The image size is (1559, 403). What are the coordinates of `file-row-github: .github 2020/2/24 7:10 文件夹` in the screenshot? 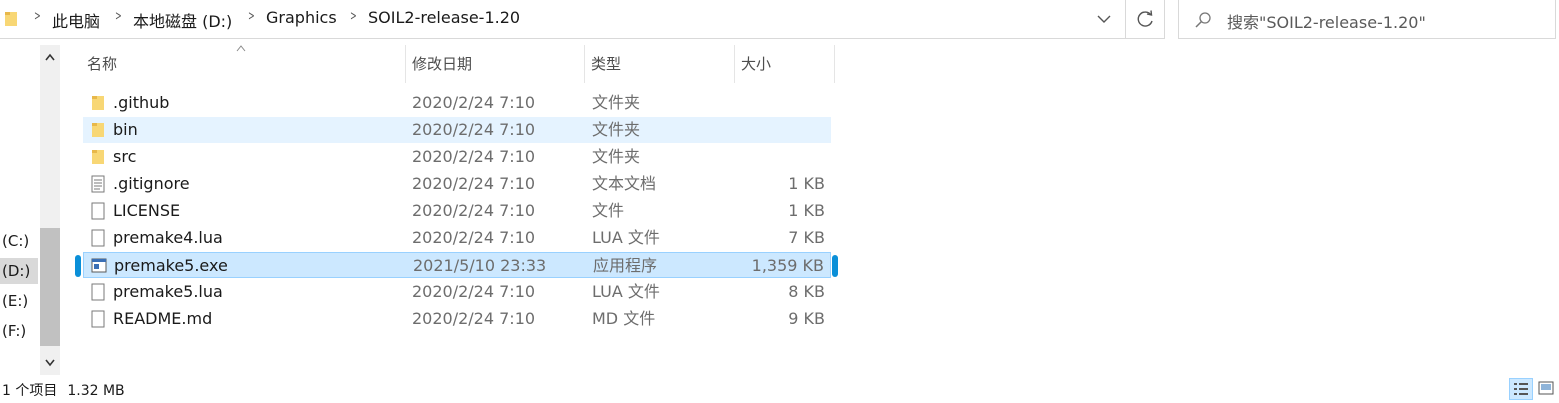 It's located at (457, 103).